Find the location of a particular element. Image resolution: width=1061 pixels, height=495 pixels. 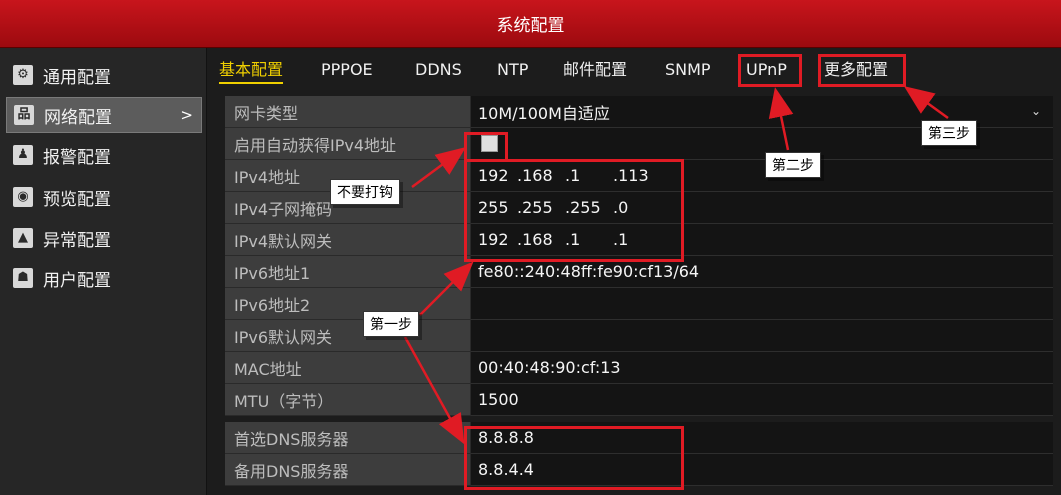

highlight-dns-fields is located at coordinates (574, 458).